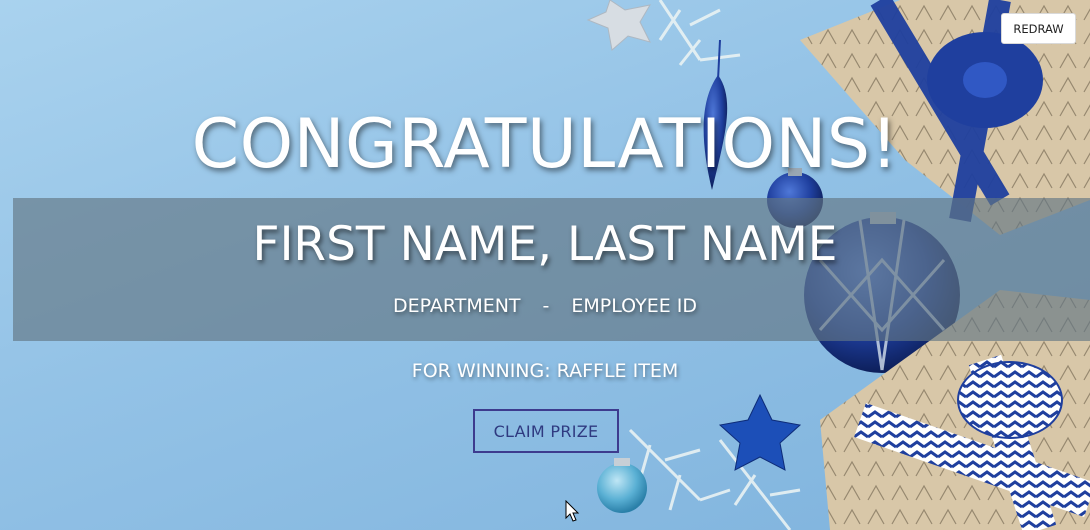  Describe the element at coordinates (1038, 28) in the screenshot. I see `redraw-button: REDRAW` at that location.